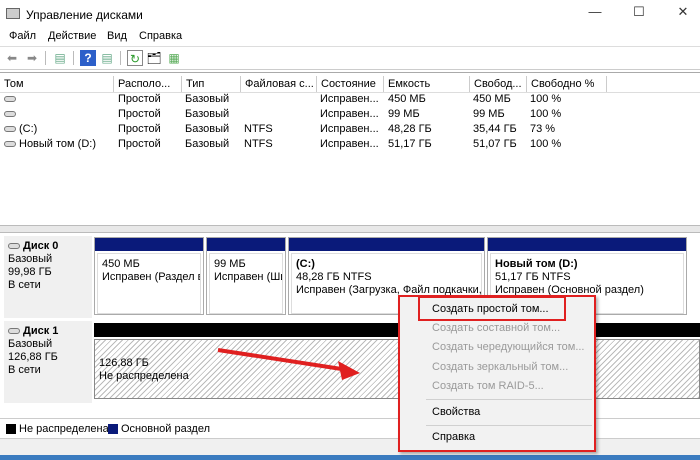  What do you see at coordinates (88, 58) in the screenshot?
I see `help-icon: ?` at bounding box center [88, 58].